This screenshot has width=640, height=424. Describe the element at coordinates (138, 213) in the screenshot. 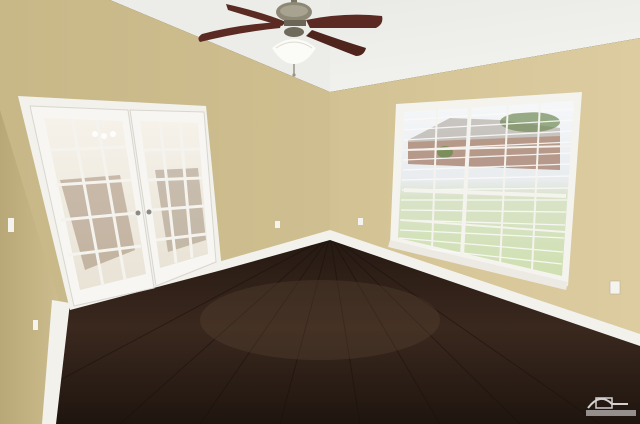

I see `door-handle-left` at that location.